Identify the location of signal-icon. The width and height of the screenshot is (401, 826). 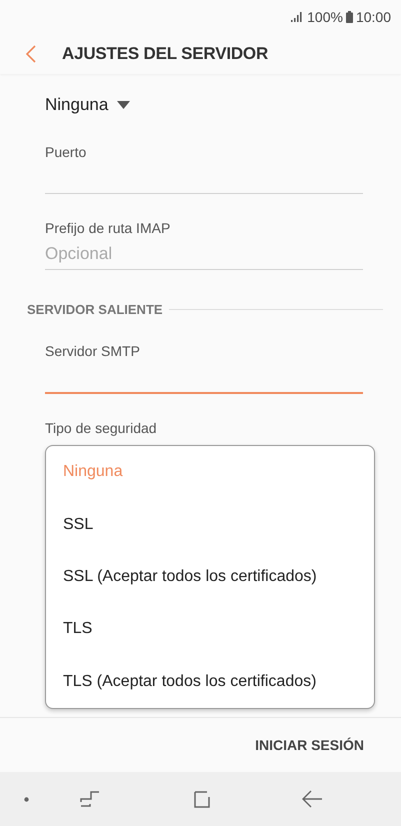
(297, 17).